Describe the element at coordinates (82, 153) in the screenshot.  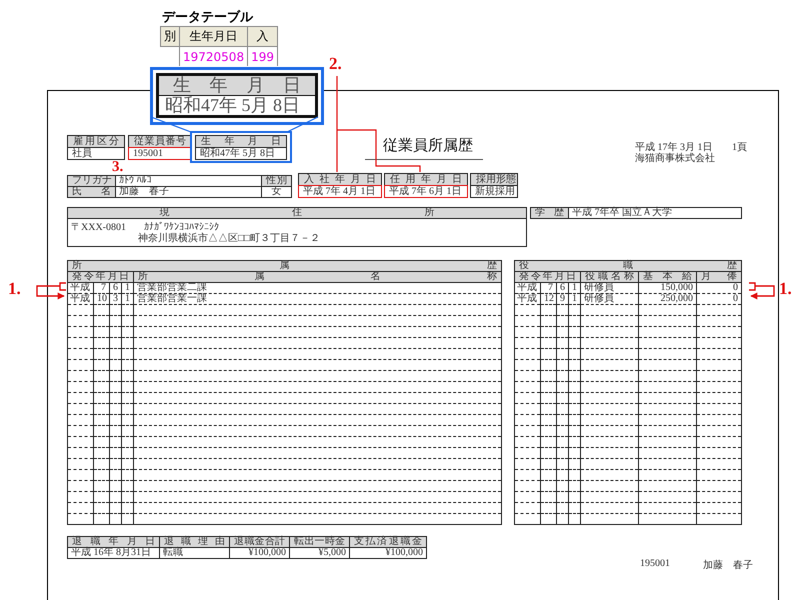
I see `field-value: 社員` at that location.